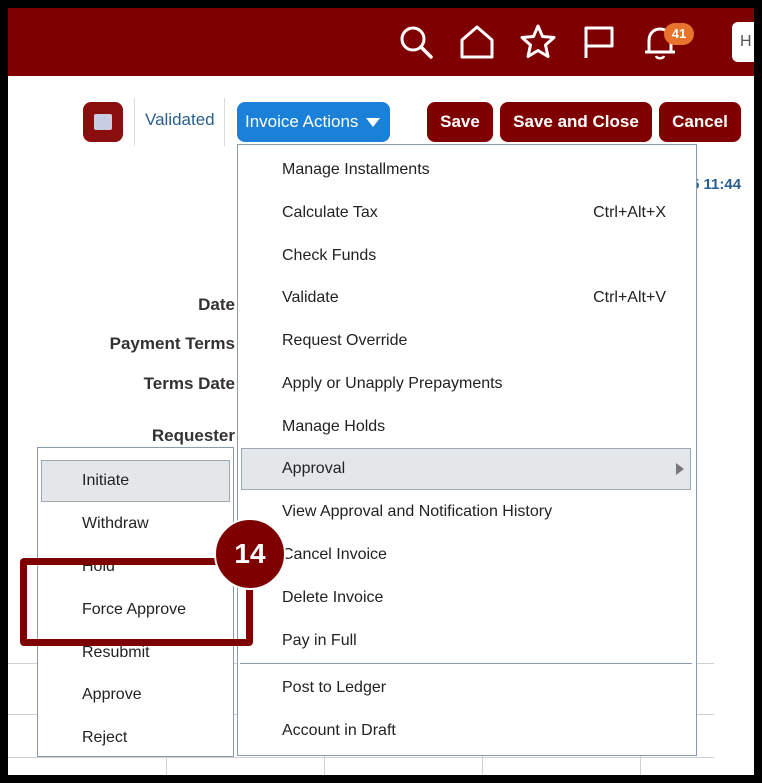 The height and width of the screenshot is (783, 762). Describe the element at coordinates (345, 340) in the screenshot. I see `menu-item-label: Request Override` at that location.